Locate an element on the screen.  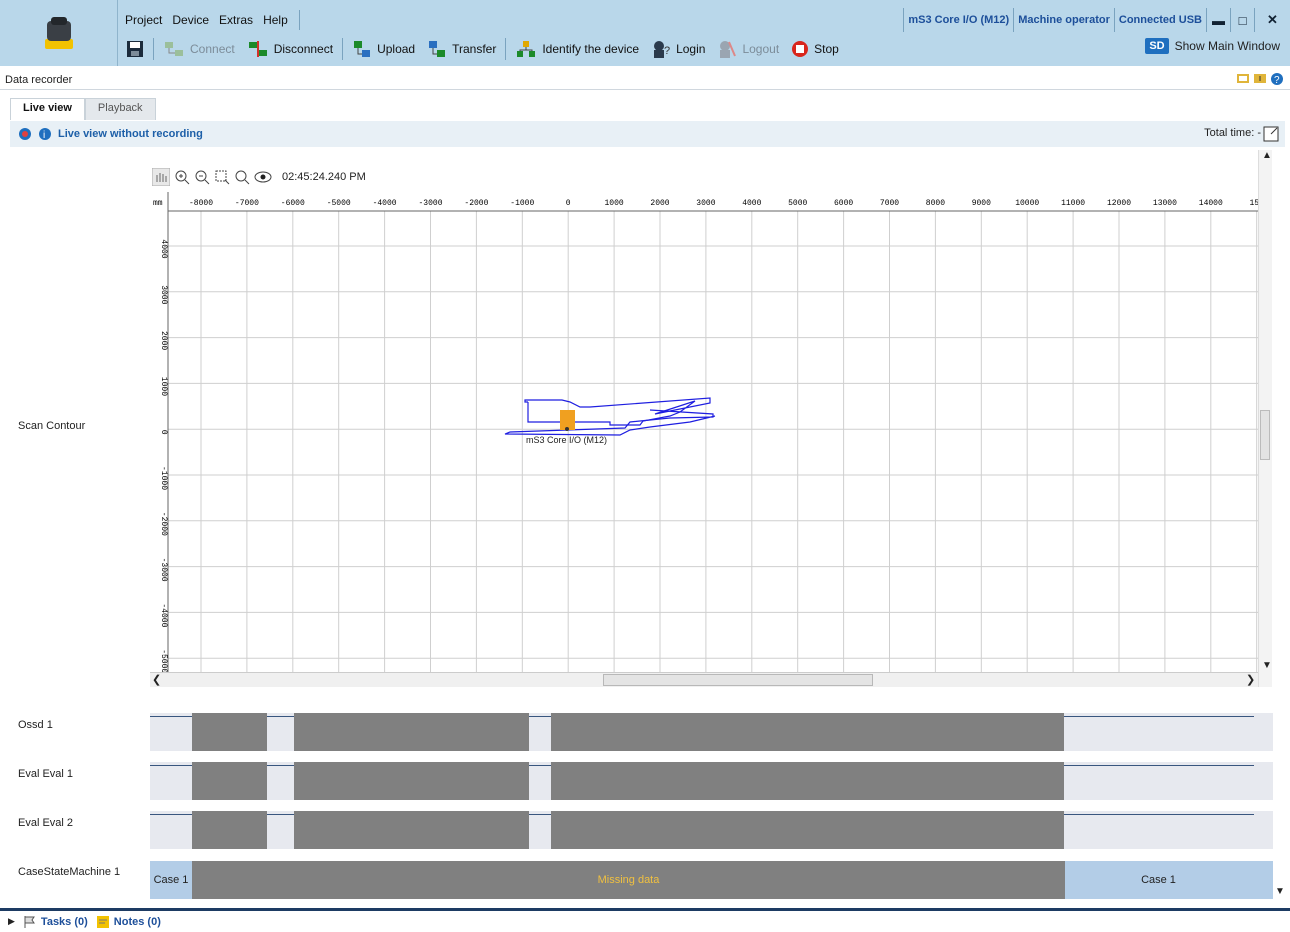
close-button: ✕ is located at coordinates (1272, 20).